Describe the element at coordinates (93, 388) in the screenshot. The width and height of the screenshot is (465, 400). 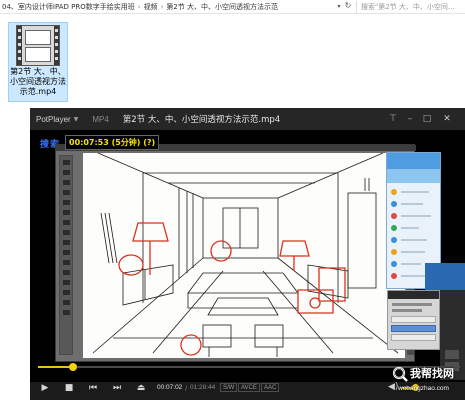
I see `previous-icon: ⏮` at that location.